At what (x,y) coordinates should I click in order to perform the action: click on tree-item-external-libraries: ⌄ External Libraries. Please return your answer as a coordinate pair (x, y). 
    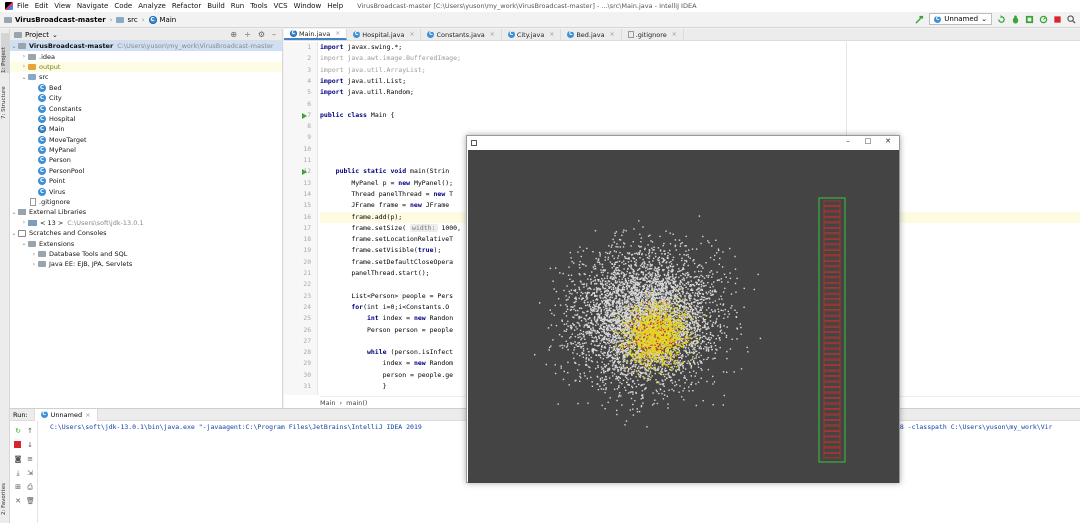
    Looking at the image, I should click on (146, 212).